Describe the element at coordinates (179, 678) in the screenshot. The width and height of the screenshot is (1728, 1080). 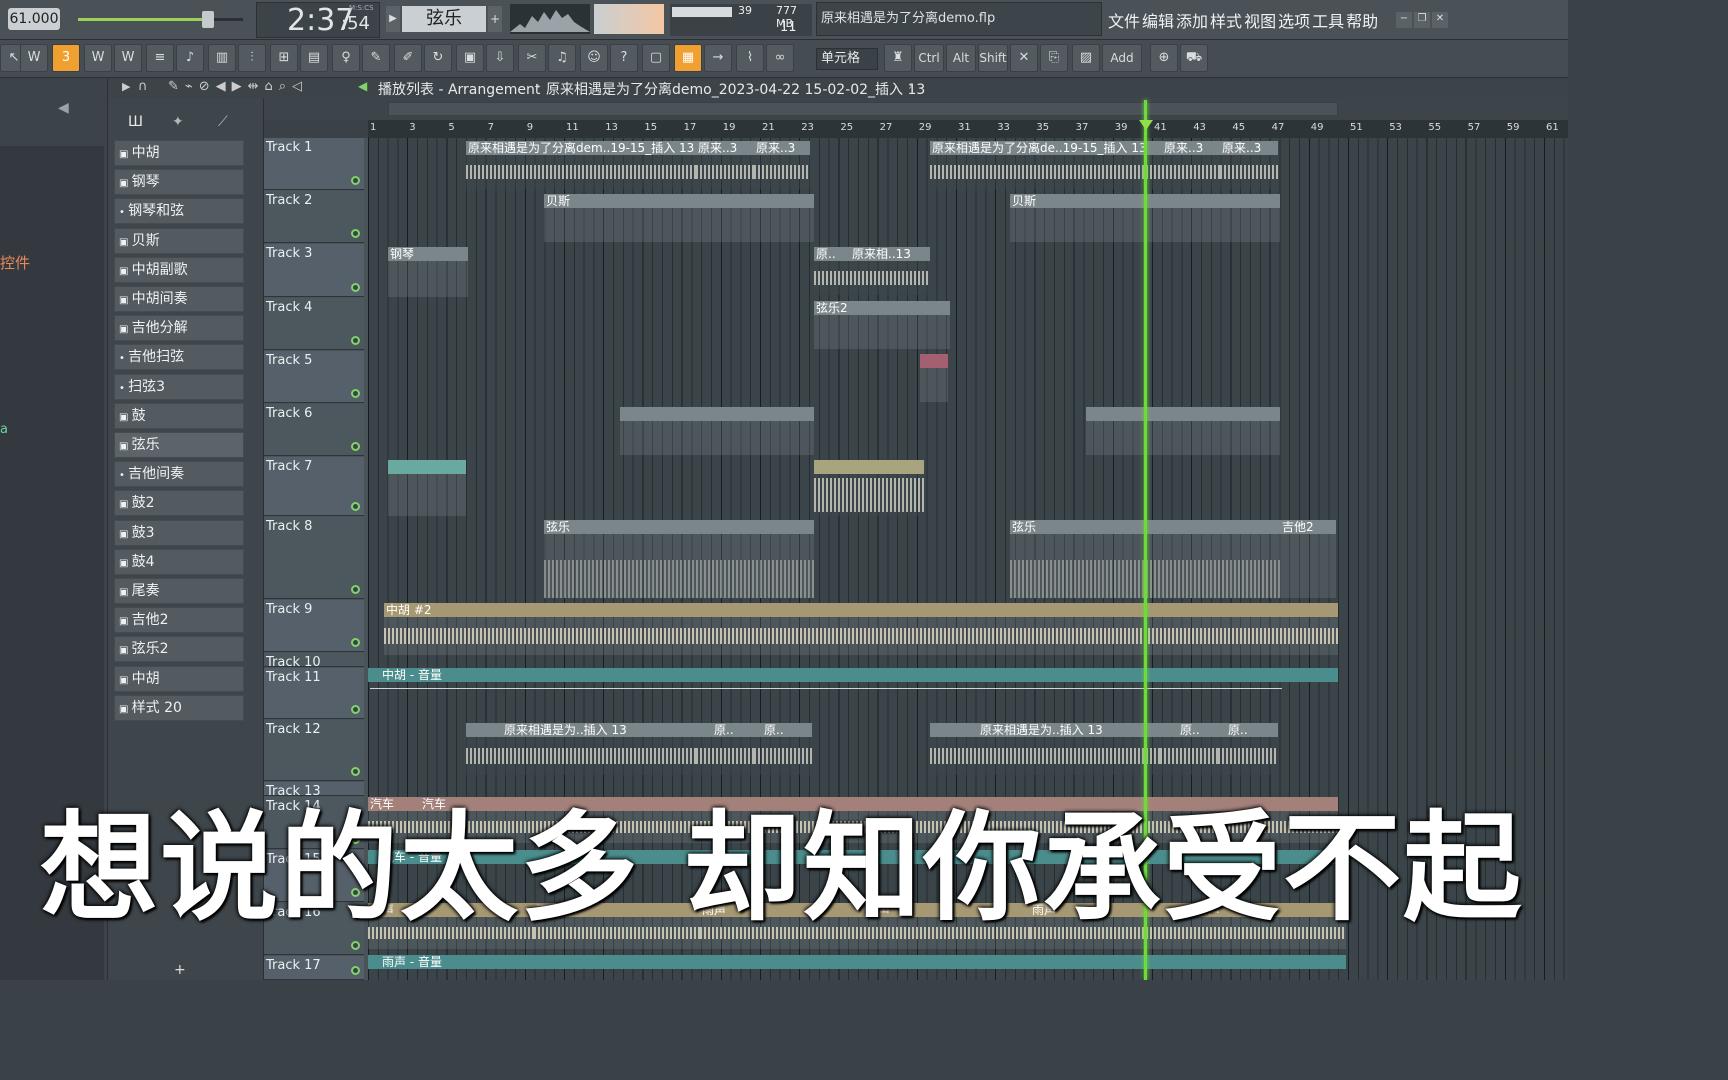
I see `pattern-item: ▣ 中胡` at that location.